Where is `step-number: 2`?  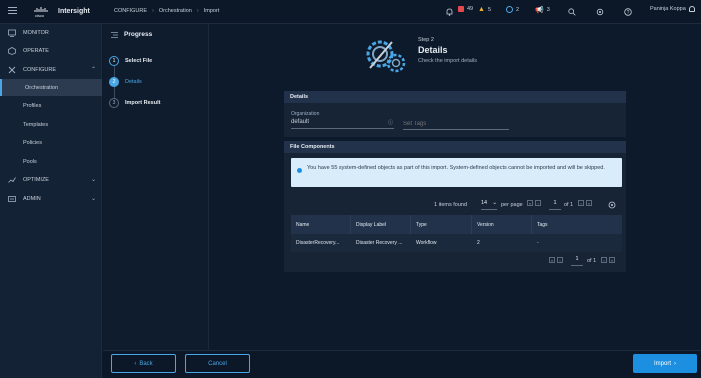
step-number: 2 is located at coordinates (114, 82).